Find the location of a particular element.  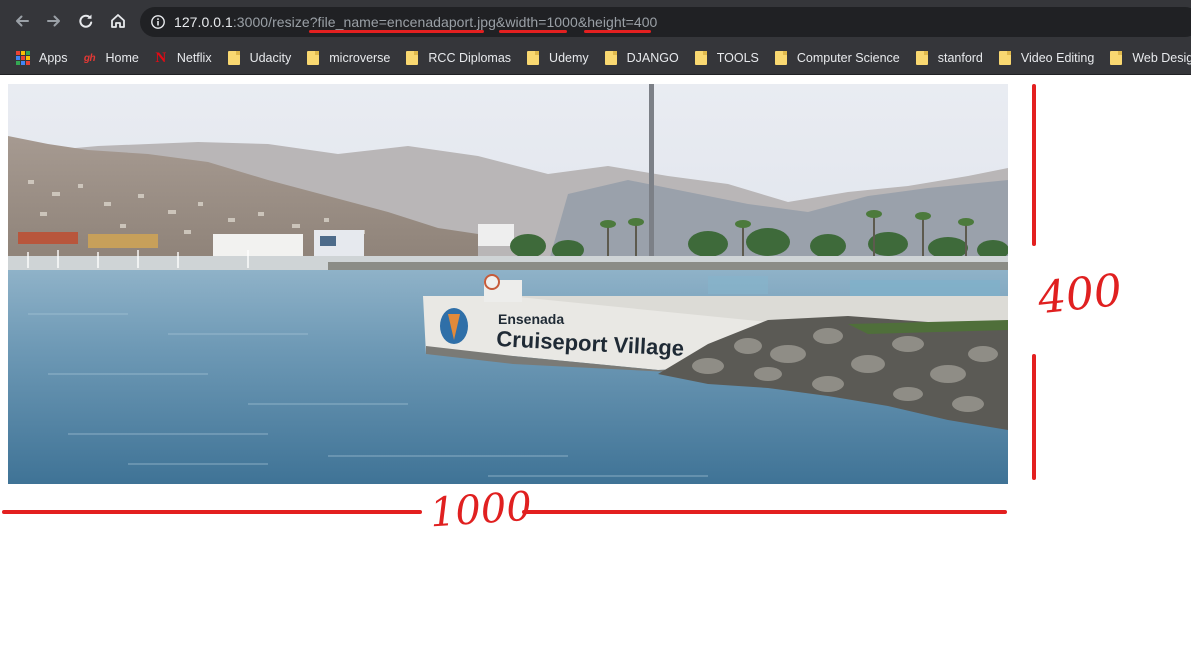

bookmark-video-editing: Video Editing is located at coordinates (1045, 58).